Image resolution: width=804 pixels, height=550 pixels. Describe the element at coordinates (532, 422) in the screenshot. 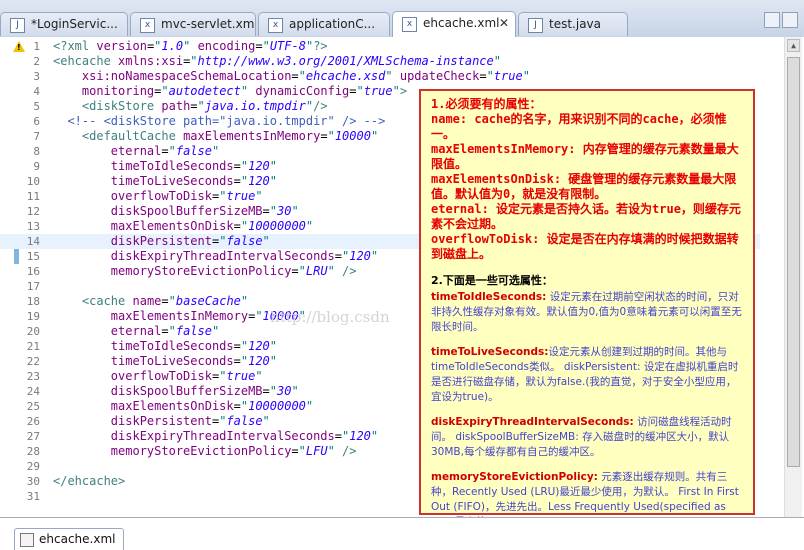

I see `section-key: diskExpiryThreadIntervalSeconds:` at that location.